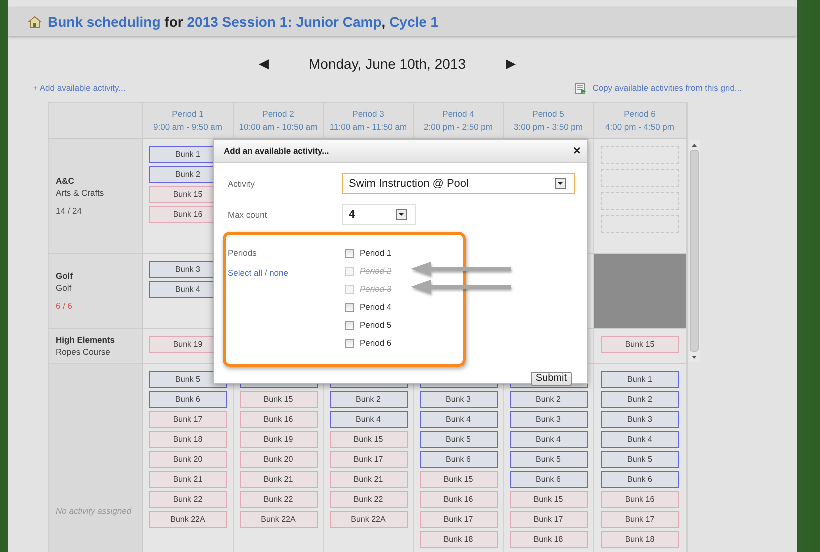 Image resolution: width=820 pixels, height=552 pixels. What do you see at coordinates (694, 145) in the screenshot?
I see `scroll-up-icon` at bounding box center [694, 145].